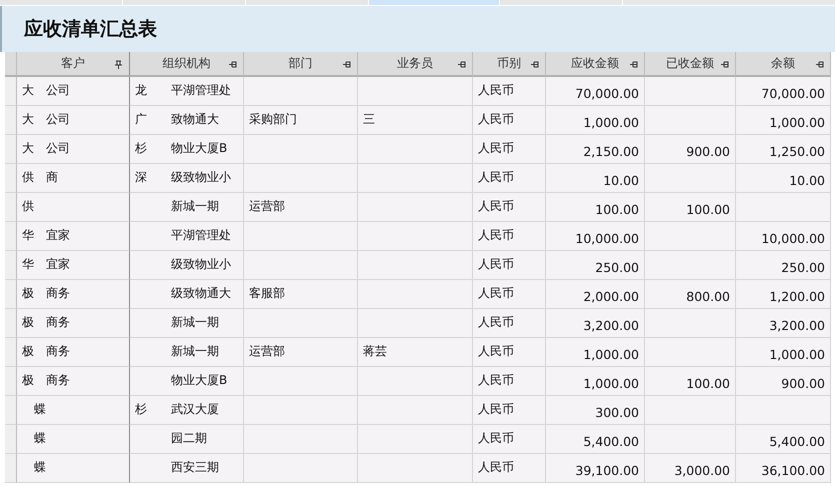 Image resolution: width=835 pixels, height=486 pixels. What do you see at coordinates (509, 64) in the screenshot?
I see `column-header: 币别` at bounding box center [509, 64].